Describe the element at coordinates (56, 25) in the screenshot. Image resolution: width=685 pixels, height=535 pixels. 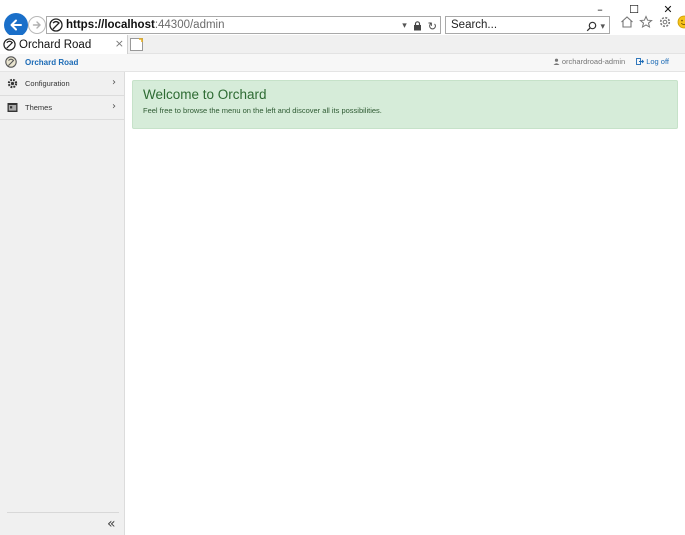
I see `site-favicon-icon` at that location.